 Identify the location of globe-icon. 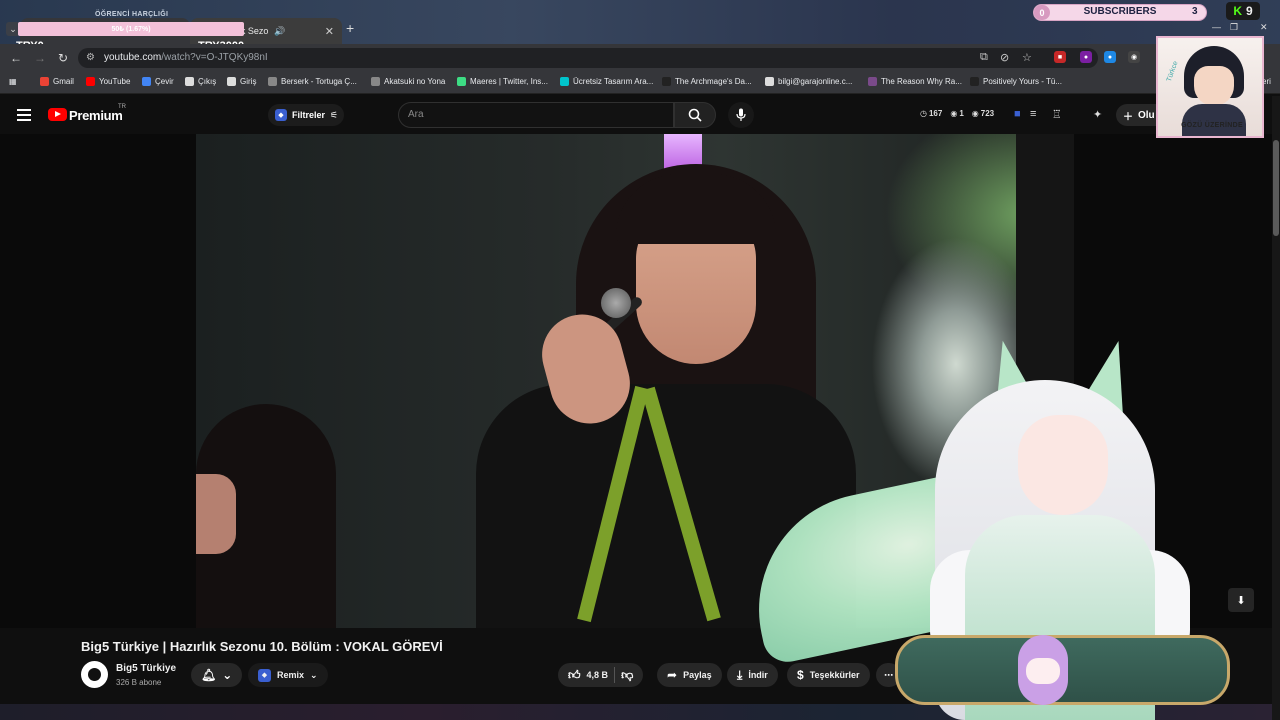
(769, 81).